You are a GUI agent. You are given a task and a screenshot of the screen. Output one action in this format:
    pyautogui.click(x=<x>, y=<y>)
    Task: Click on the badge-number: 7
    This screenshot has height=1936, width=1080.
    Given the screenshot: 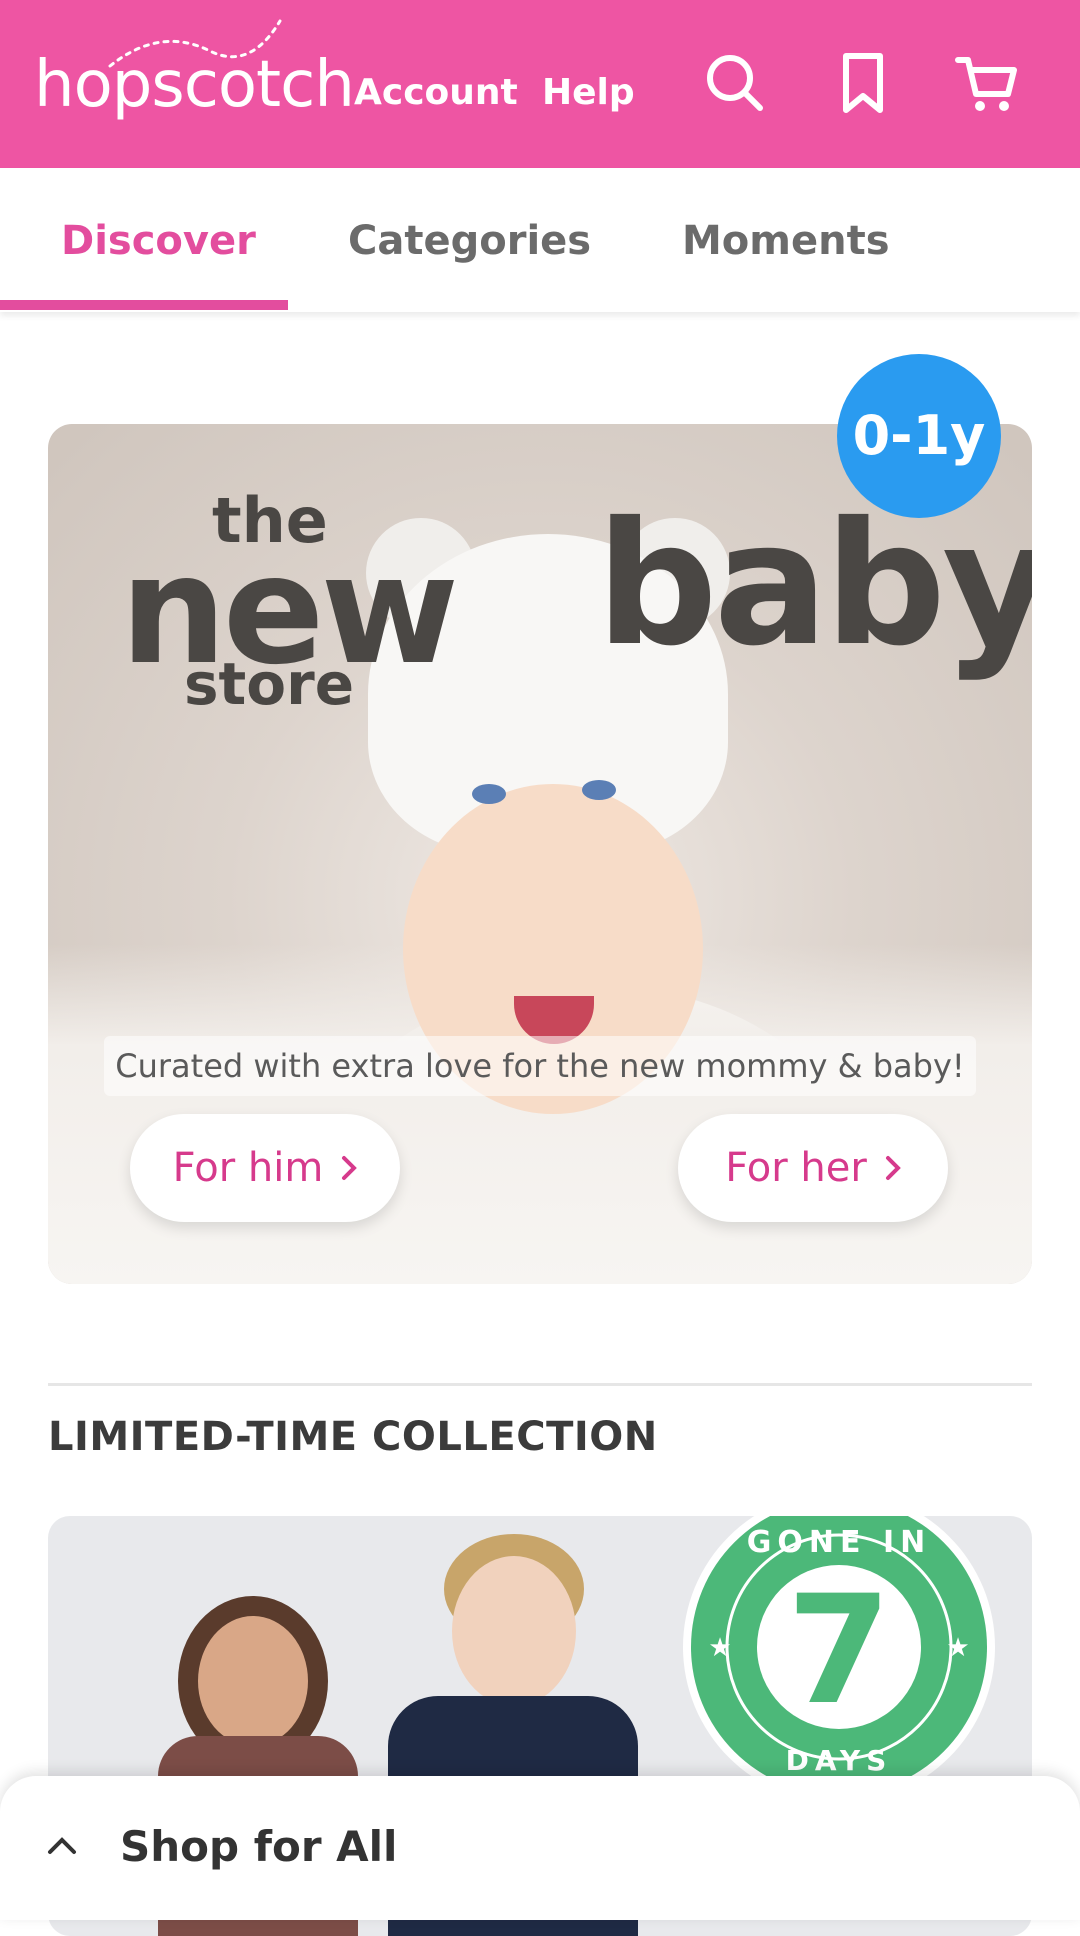 What is the action you would take?
    pyautogui.click(x=839, y=1651)
    